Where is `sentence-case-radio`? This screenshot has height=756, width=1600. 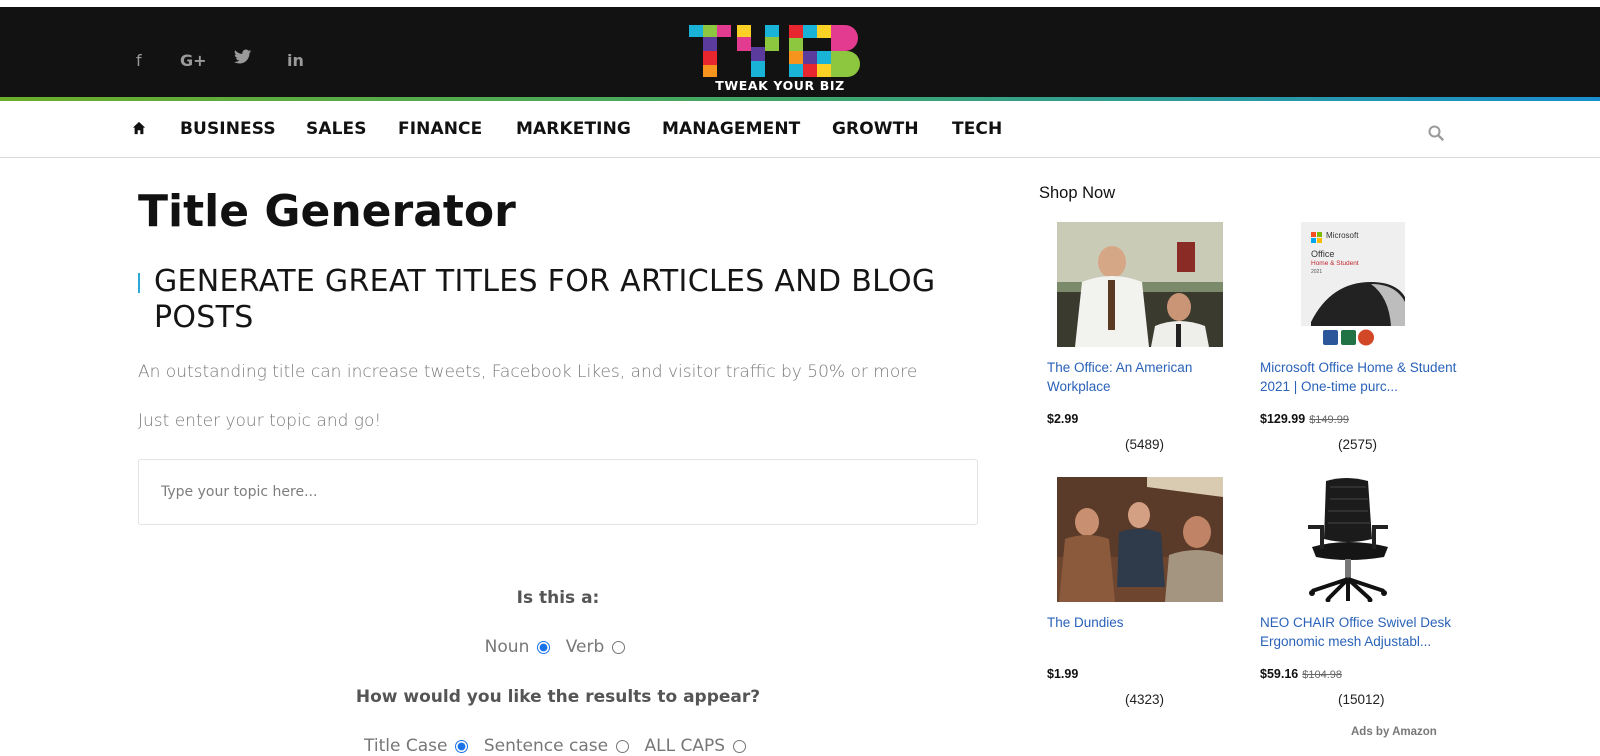
sentence-case-radio is located at coordinates (623, 746).